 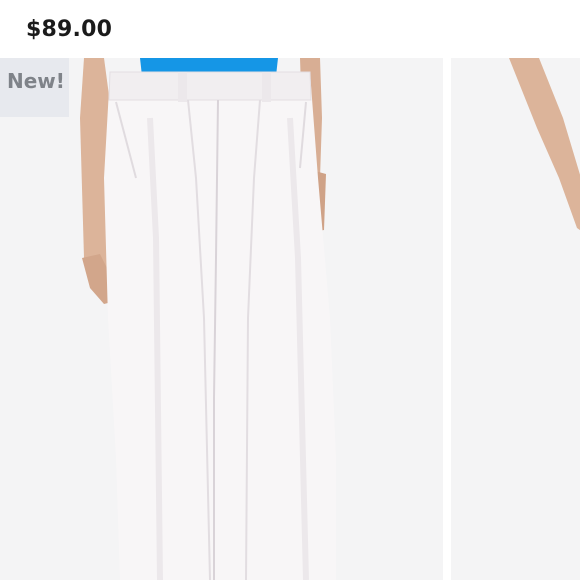 I want to click on price-header: $89.00, so click(x=290, y=29).